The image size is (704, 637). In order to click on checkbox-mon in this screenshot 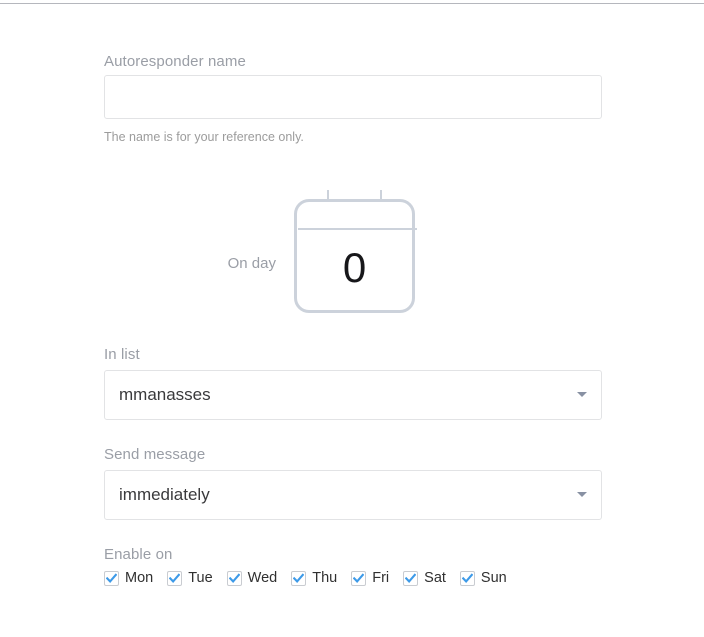, I will do `click(111, 578)`.